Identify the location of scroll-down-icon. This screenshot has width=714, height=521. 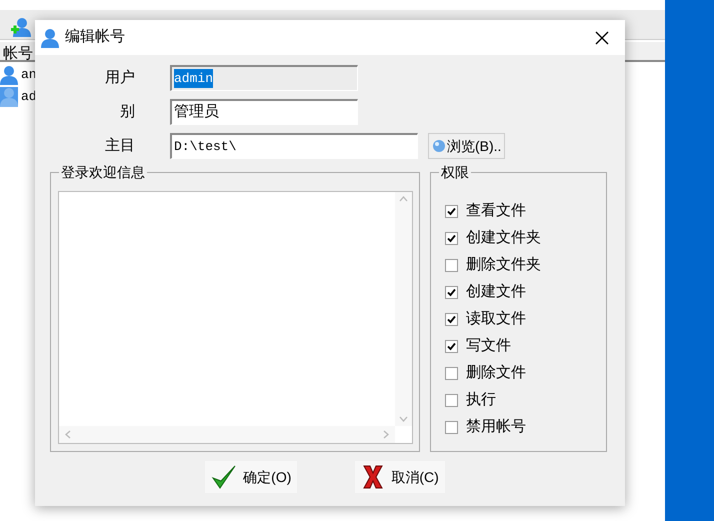
(403, 419).